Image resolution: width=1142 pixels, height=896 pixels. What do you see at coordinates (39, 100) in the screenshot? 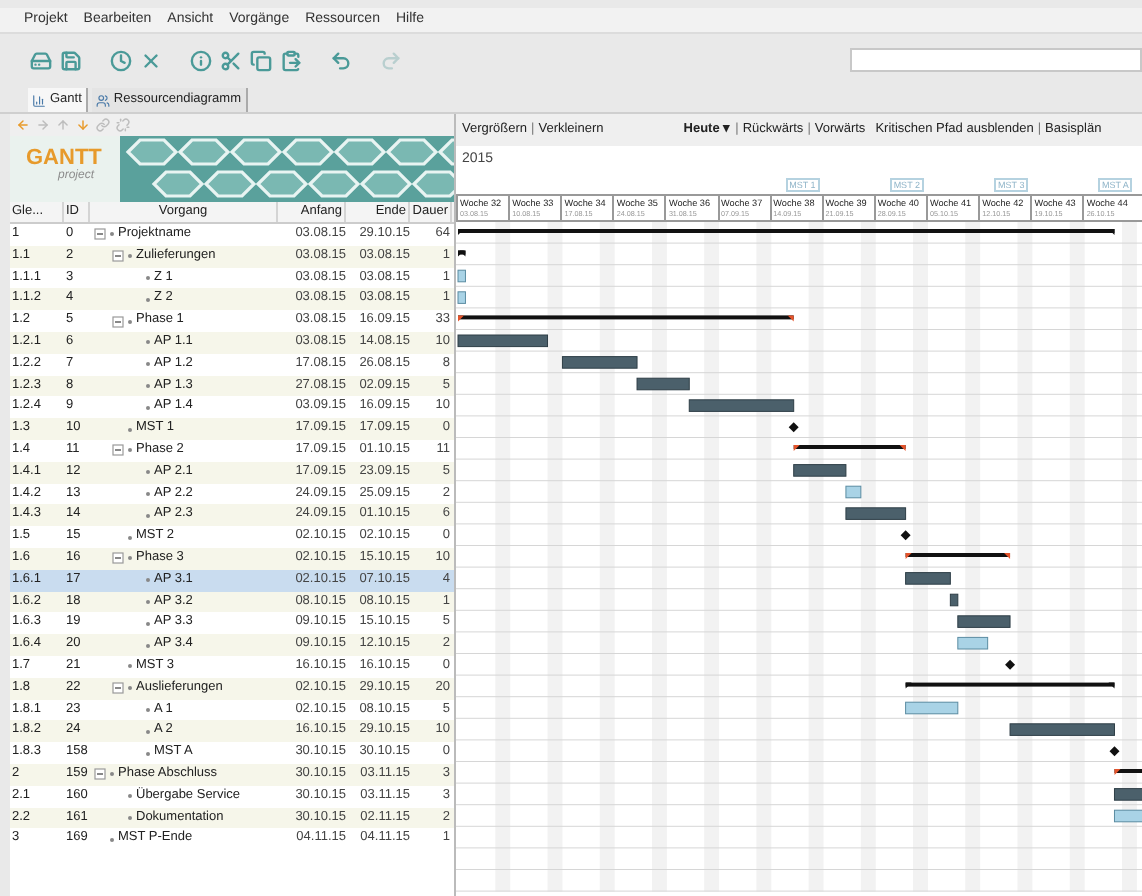
I see `chart-icon` at bounding box center [39, 100].